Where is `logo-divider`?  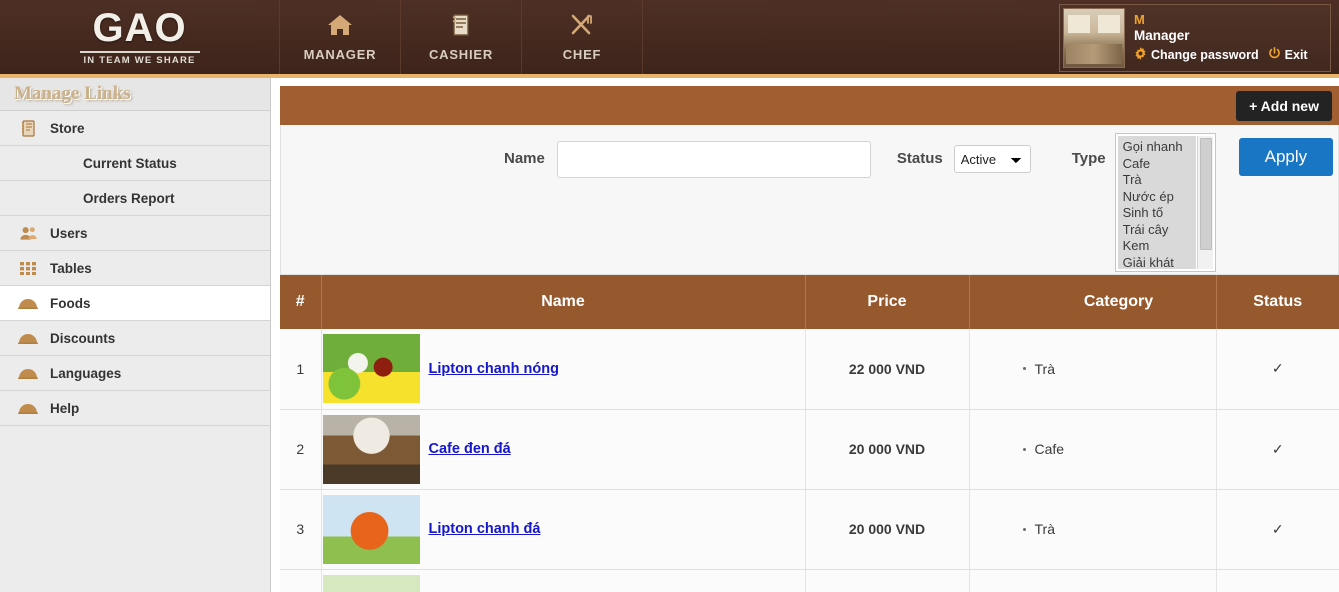
logo-divider is located at coordinates (139, 52).